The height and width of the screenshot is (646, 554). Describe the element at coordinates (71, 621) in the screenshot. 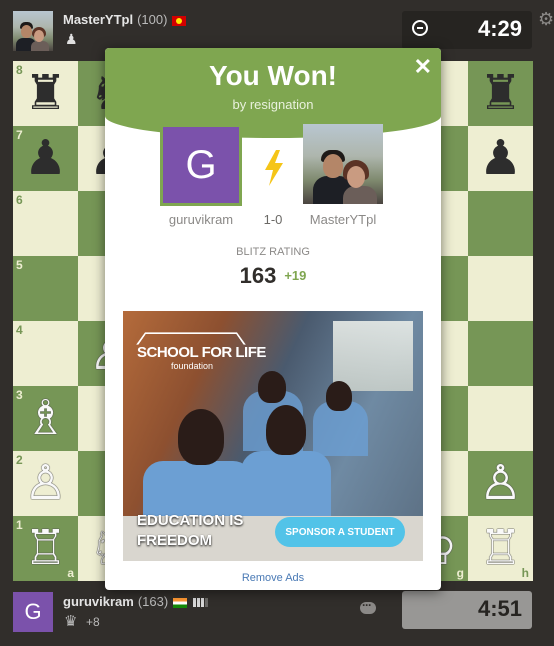

I see `captured-queen-icon: ♛` at that location.